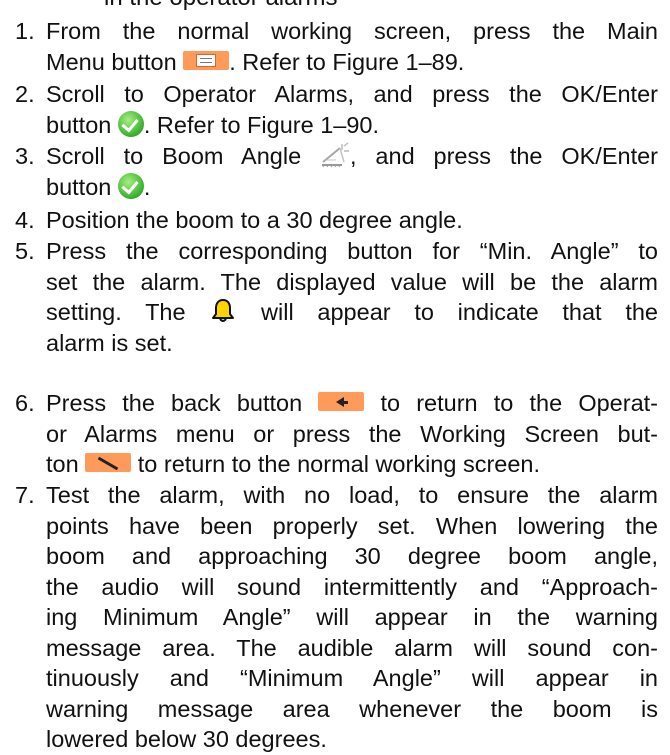  I want to click on cut-off-header: in the operator alarms, so click(220, 5).